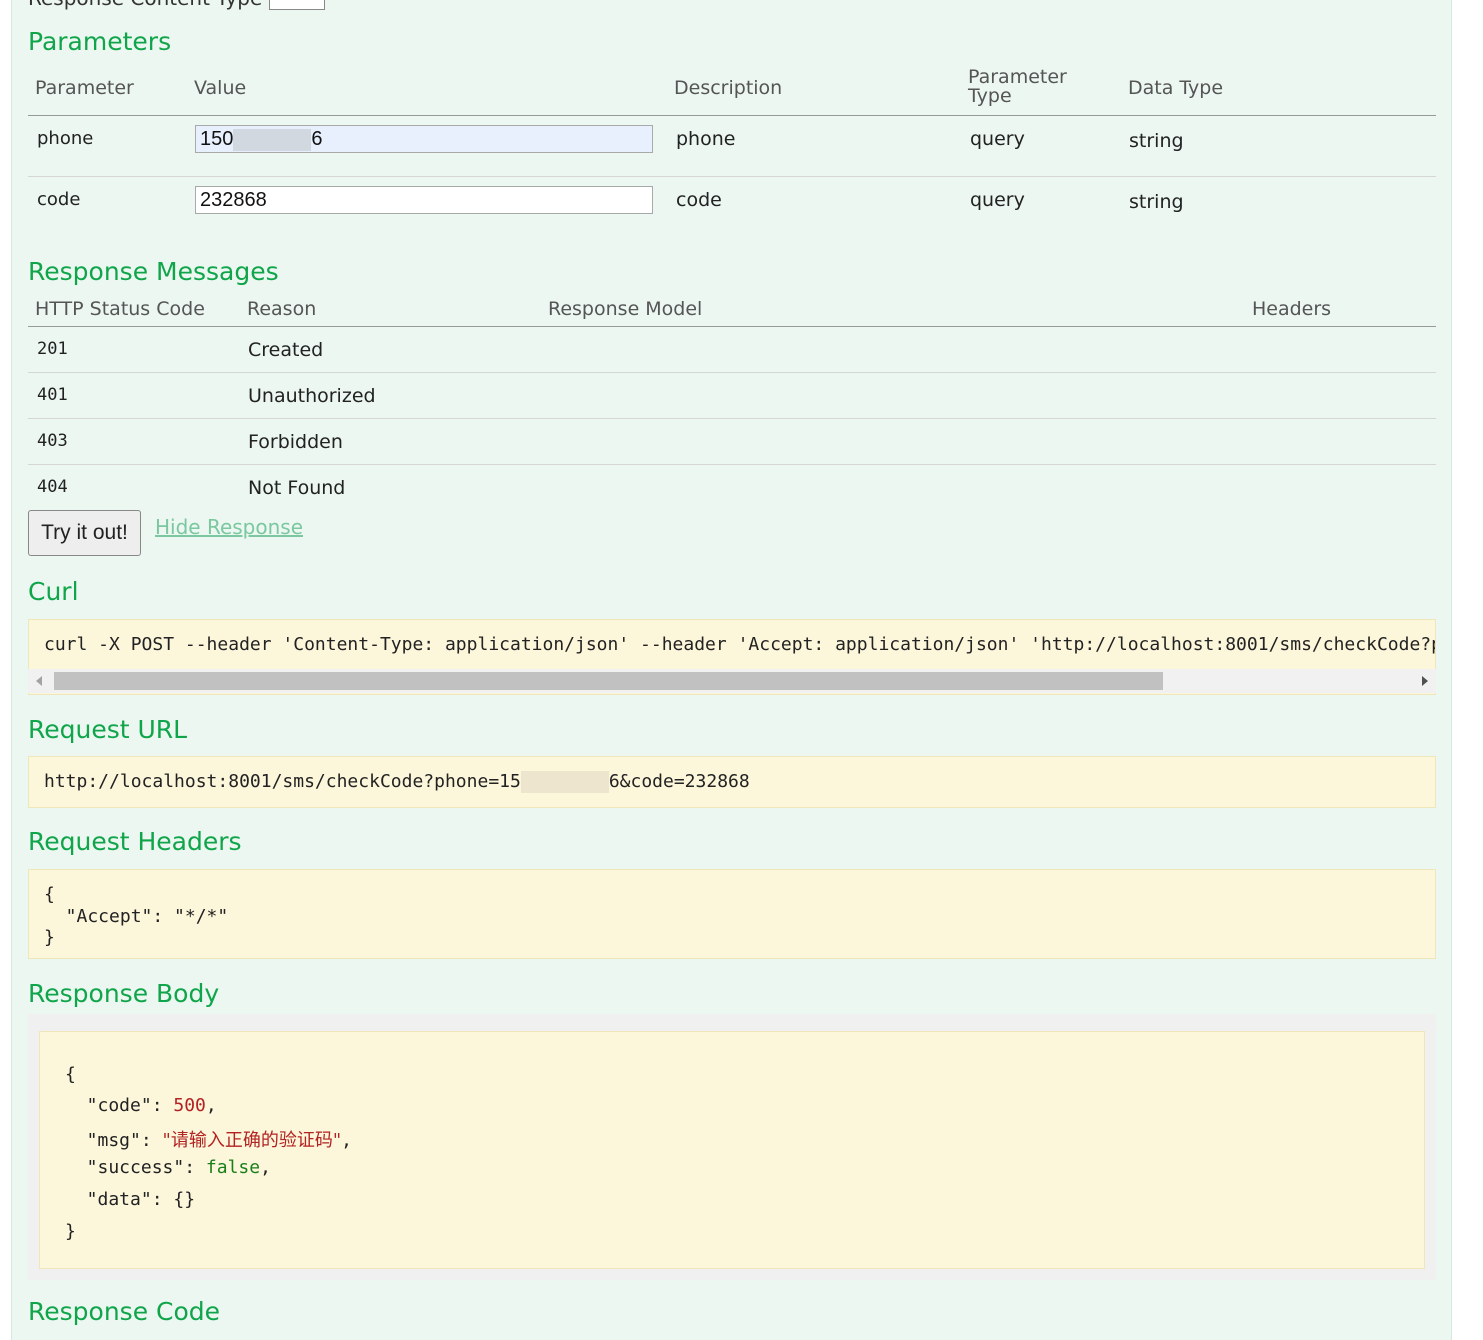 This screenshot has width=1483, height=1340. I want to click on try-it-out-button: Try it out!, so click(84, 533).